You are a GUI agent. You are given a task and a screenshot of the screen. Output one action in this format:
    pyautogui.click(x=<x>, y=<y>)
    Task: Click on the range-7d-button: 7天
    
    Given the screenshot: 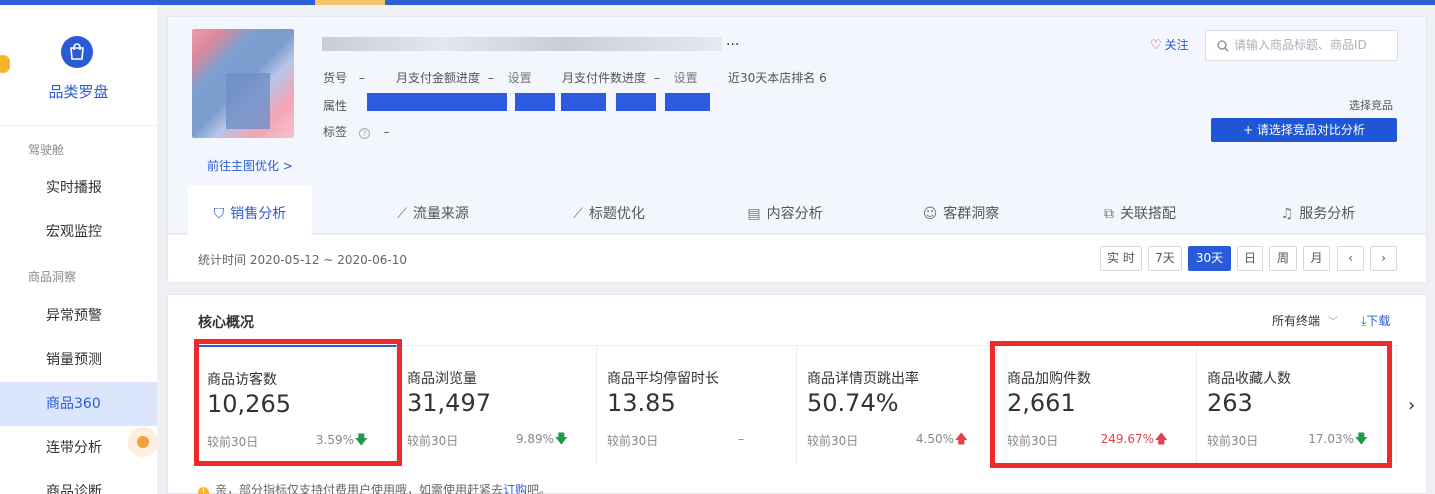 What is the action you would take?
    pyautogui.click(x=1165, y=258)
    